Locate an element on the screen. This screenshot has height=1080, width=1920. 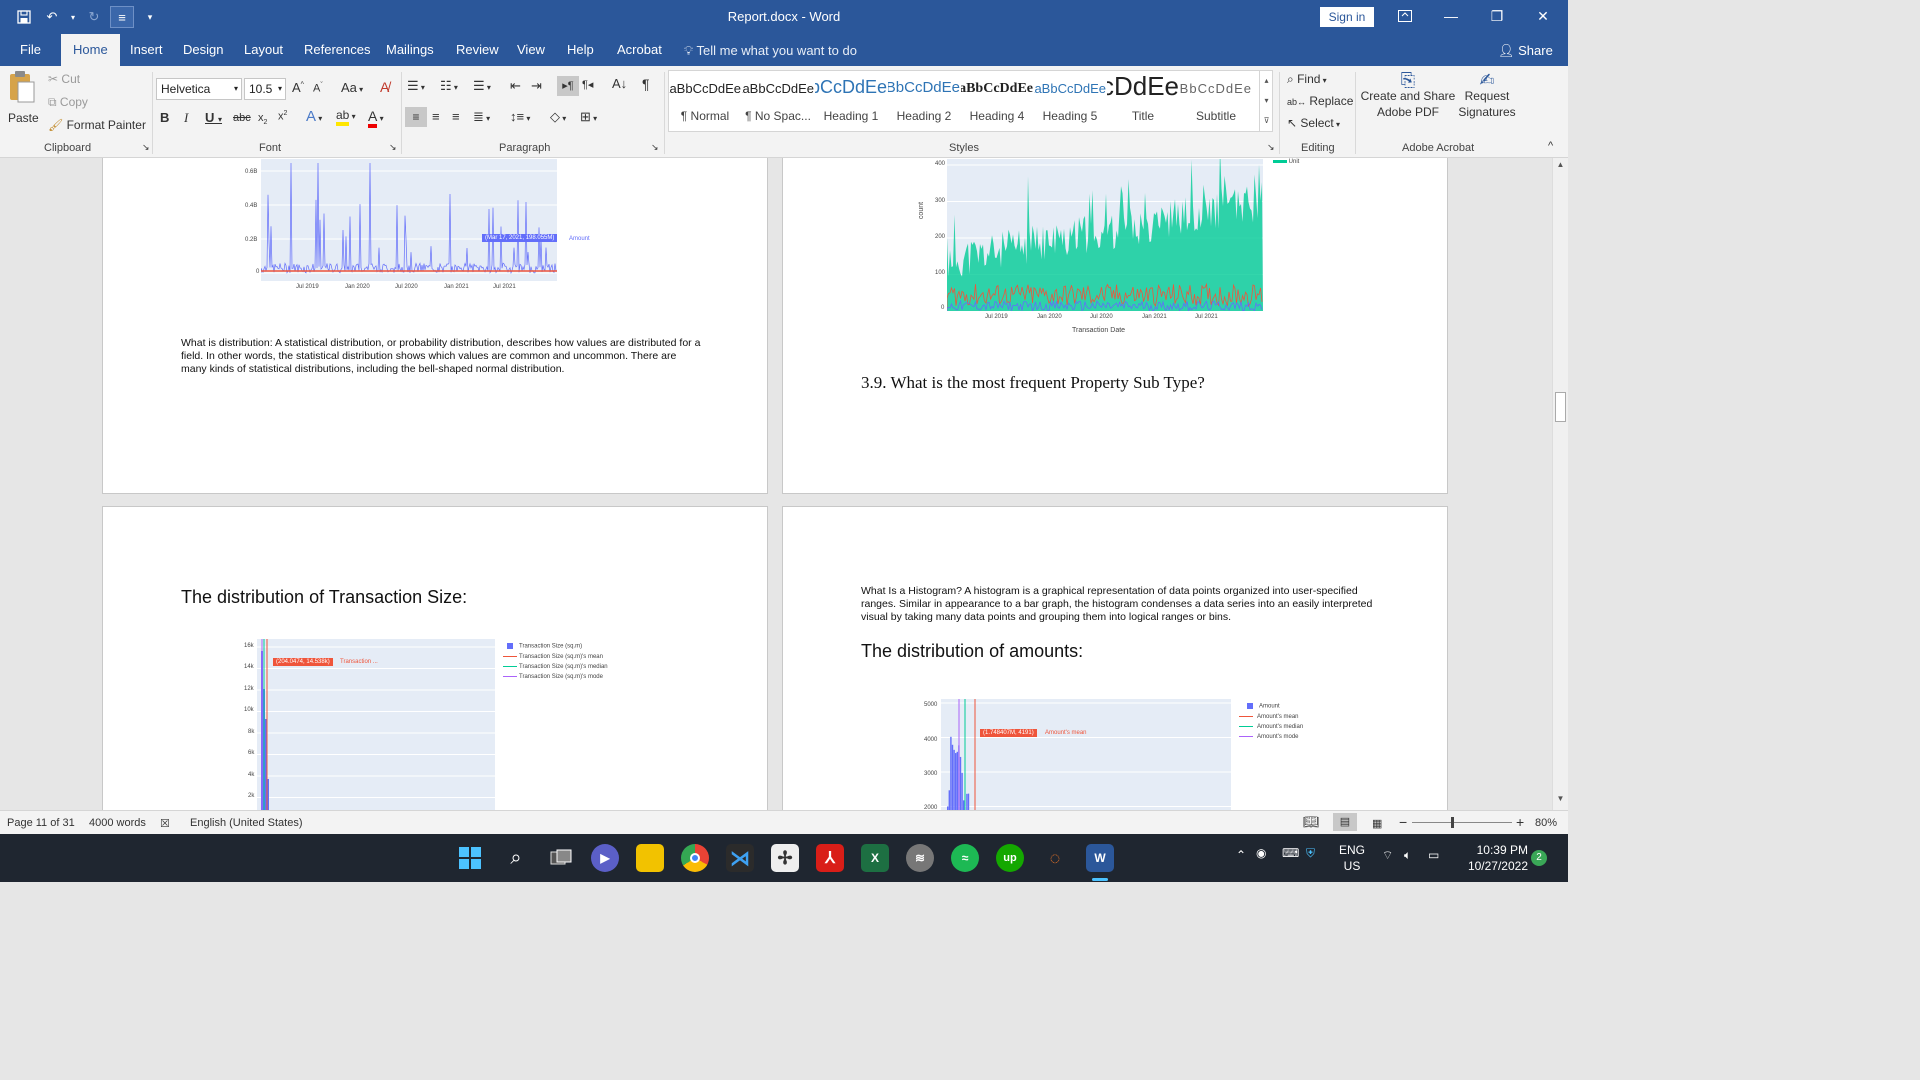
tab-acrobat: Acrobat is located at coordinates (639, 50).